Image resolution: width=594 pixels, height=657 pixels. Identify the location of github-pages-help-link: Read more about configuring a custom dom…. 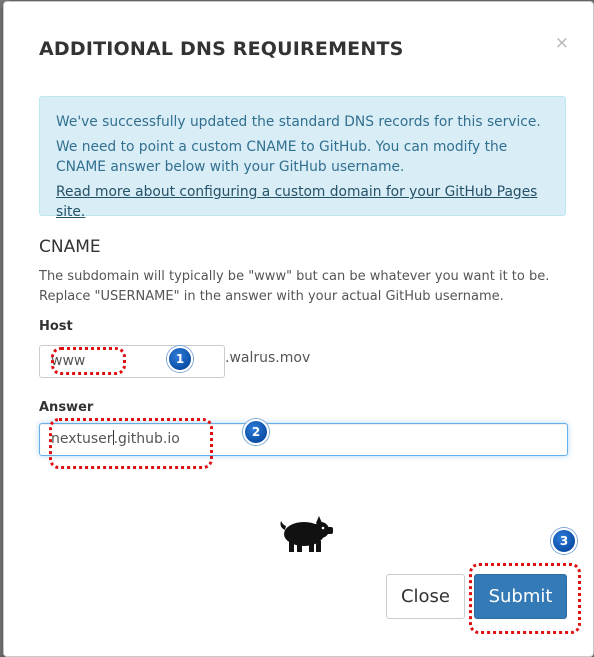
(302, 202).